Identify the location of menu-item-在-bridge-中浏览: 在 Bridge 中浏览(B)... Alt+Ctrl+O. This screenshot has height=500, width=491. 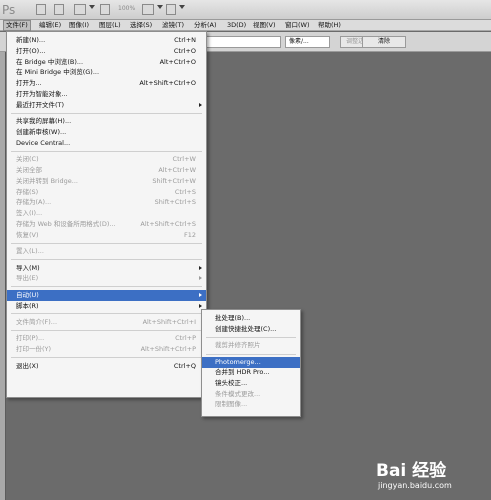
(106, 62).